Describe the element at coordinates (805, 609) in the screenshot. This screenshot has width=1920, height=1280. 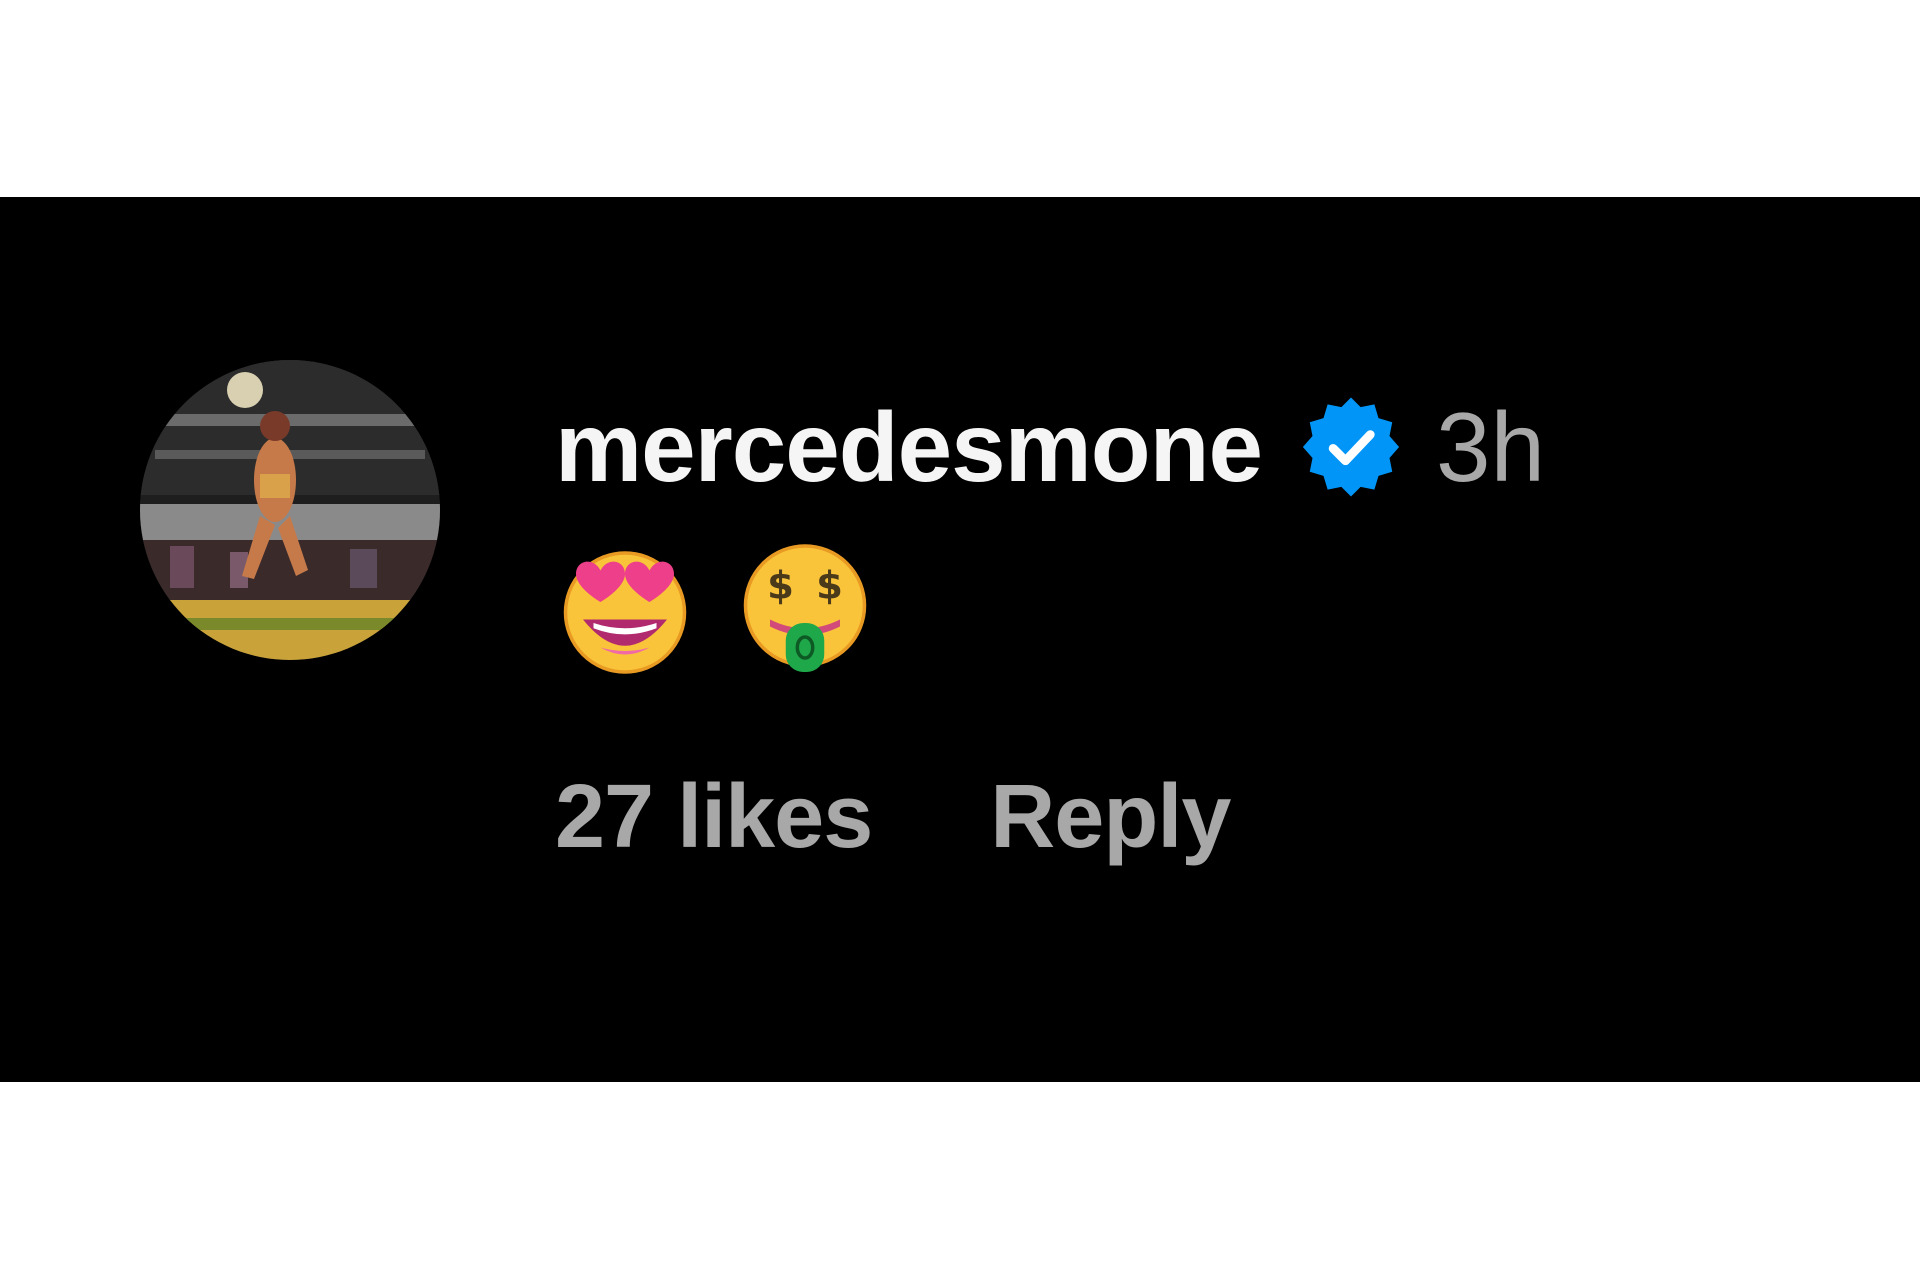
I see `money-mouth-face-emoji-icon: $ $` at that location.